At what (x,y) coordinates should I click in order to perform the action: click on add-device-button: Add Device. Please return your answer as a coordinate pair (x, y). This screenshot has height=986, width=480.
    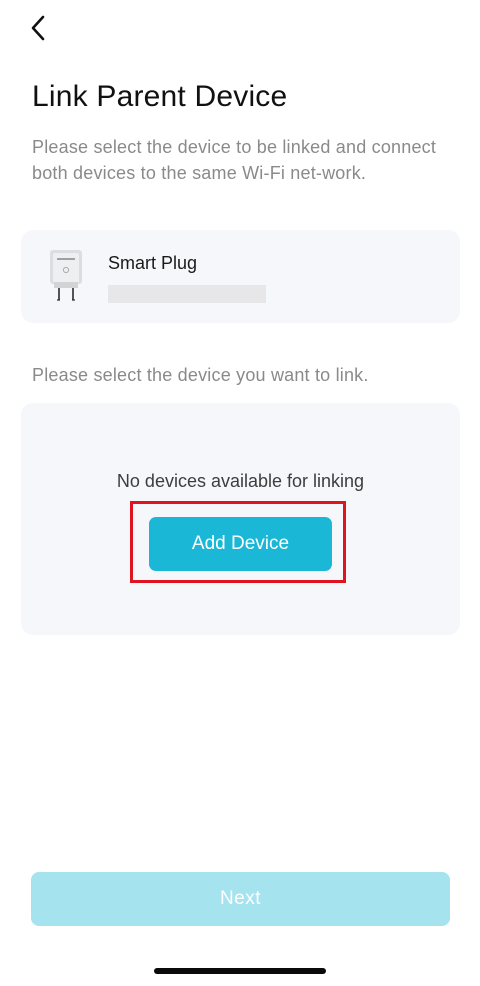
    Looking at the image, I should click on (240, 544).